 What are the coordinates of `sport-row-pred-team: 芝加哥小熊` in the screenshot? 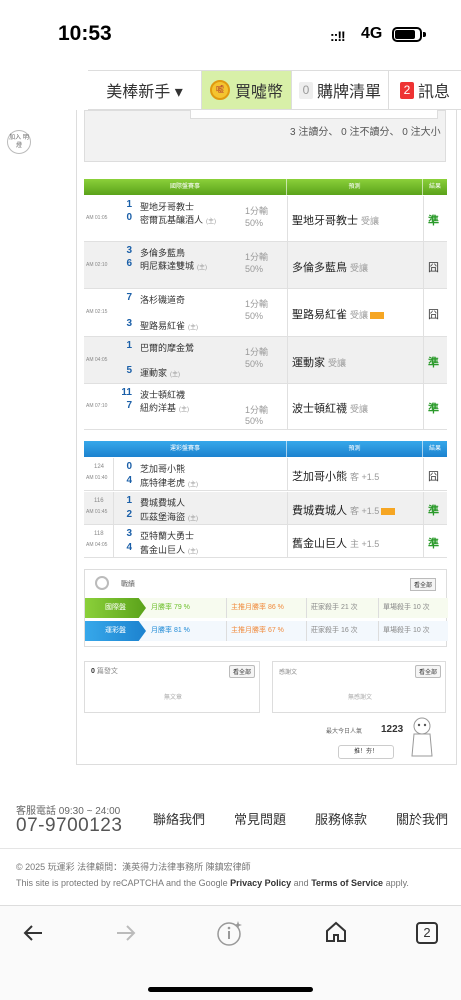 It's located at (319, 477).